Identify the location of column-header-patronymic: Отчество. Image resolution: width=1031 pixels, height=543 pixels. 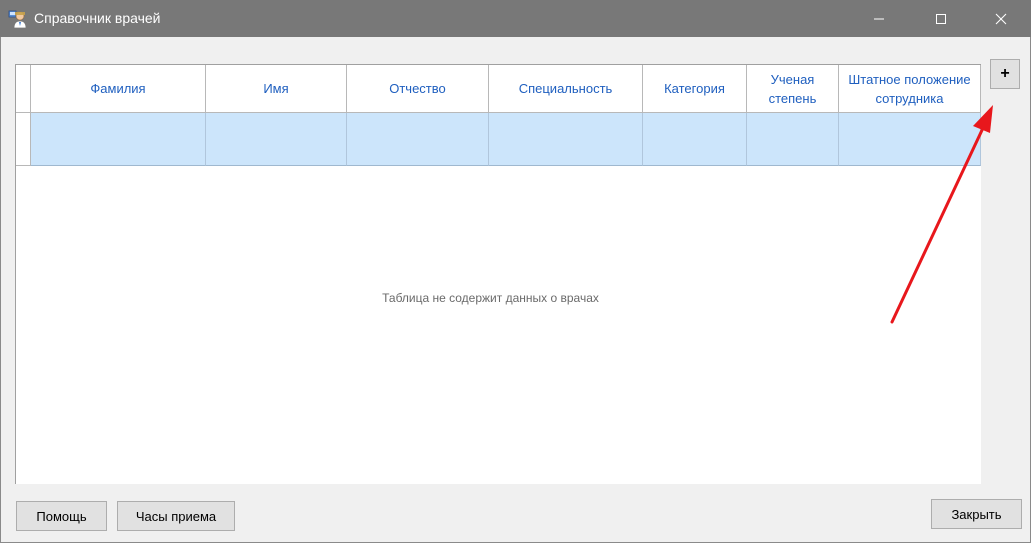
(418, 89).